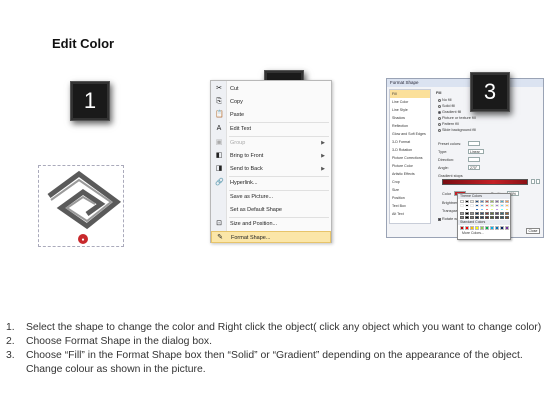 This screenshot has height=420, width=560. What do you see at coordinates (410, 126) in the screenshot?
I see `nav-item-reflection: Reflection` at bounding box center [410, 126].